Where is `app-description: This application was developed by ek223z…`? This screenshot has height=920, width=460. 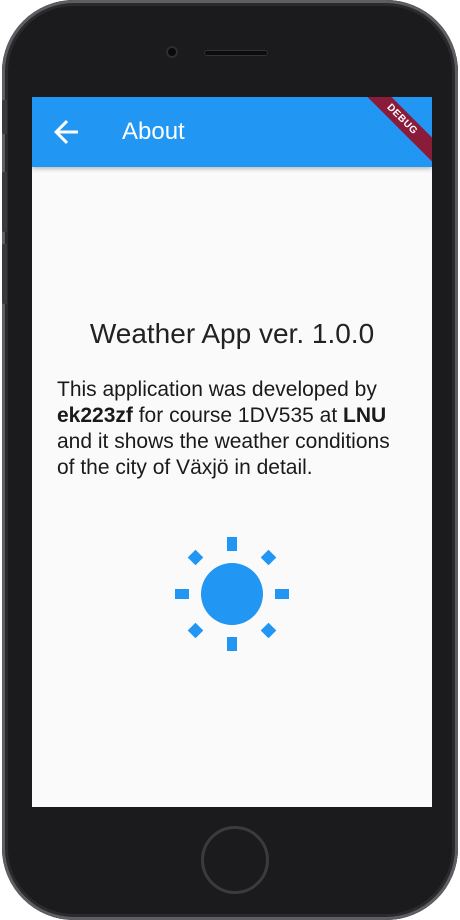
app-description: This application was developed by ek223z… is located at coordinates (234, 429).